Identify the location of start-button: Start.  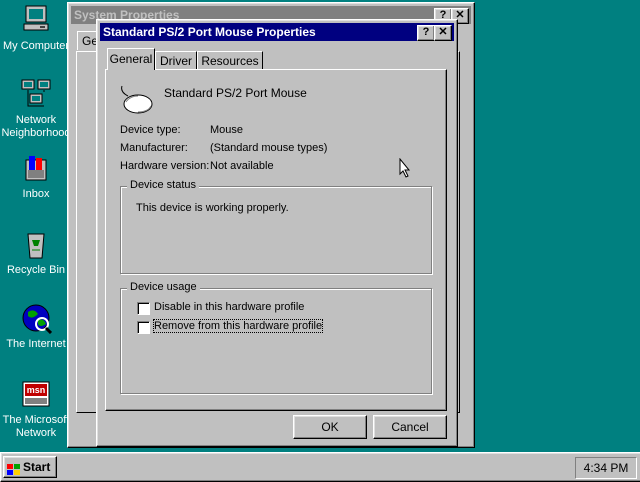
(30, 467).